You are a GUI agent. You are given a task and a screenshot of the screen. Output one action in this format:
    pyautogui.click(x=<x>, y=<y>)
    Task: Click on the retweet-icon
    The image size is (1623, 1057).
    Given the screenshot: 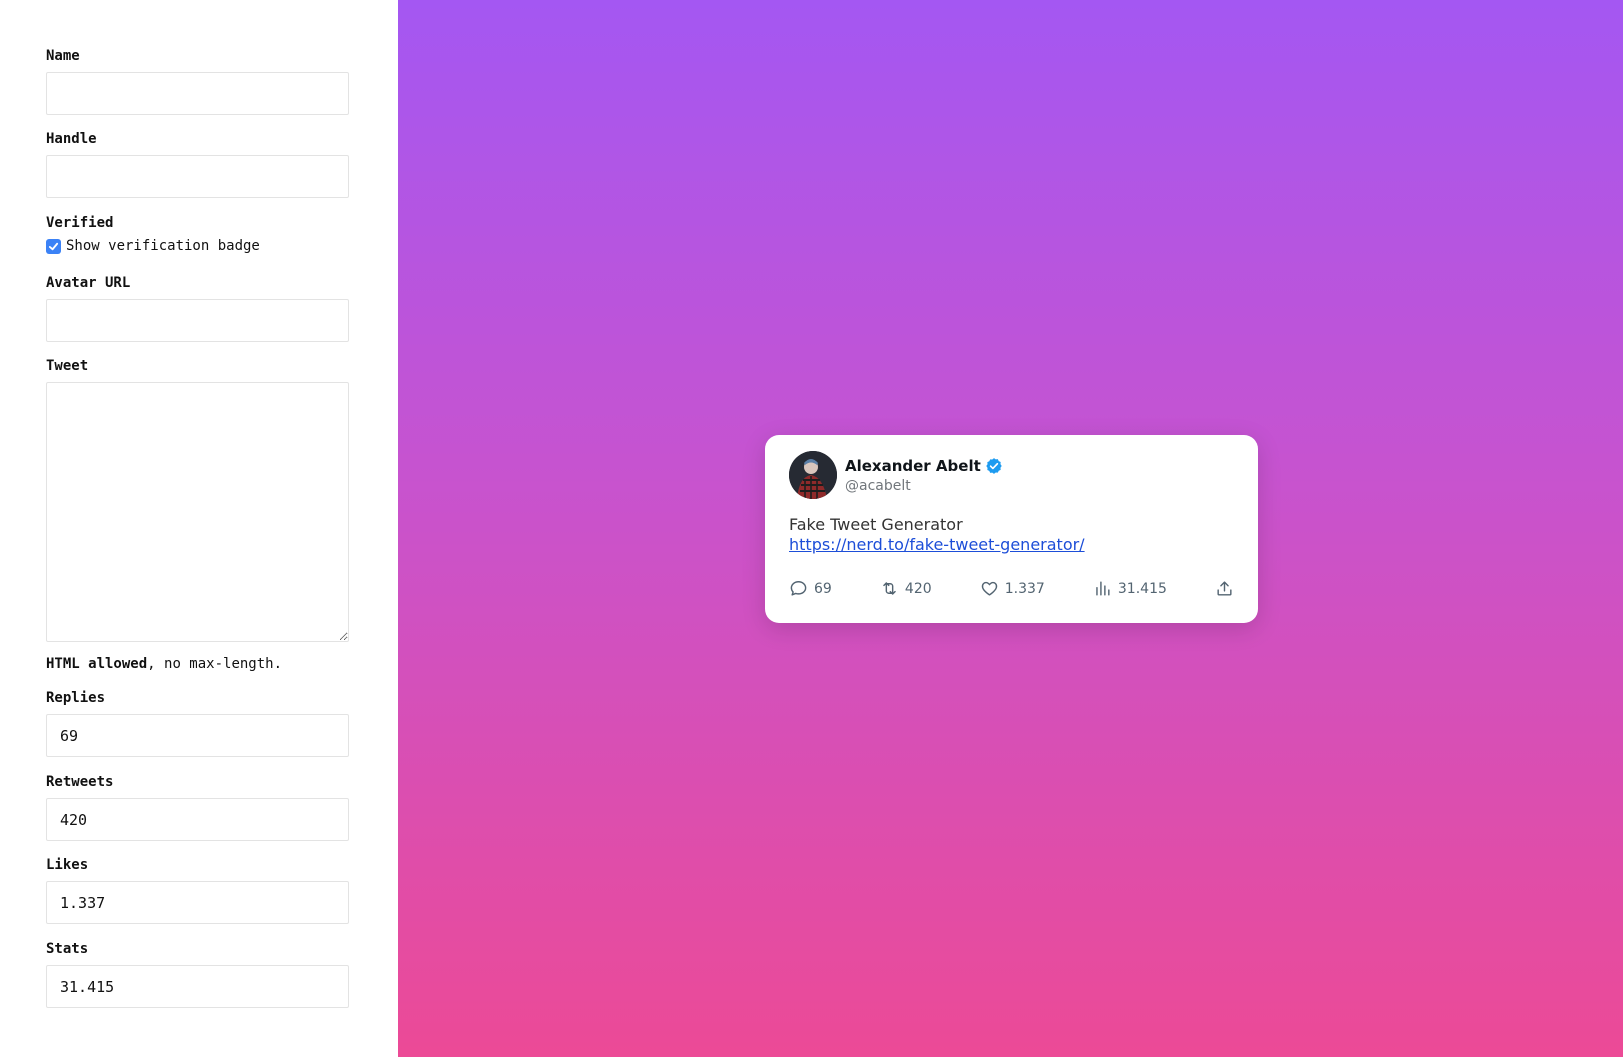 What is the action you would take?
    pyautogui.click(x=889, y=588)
    